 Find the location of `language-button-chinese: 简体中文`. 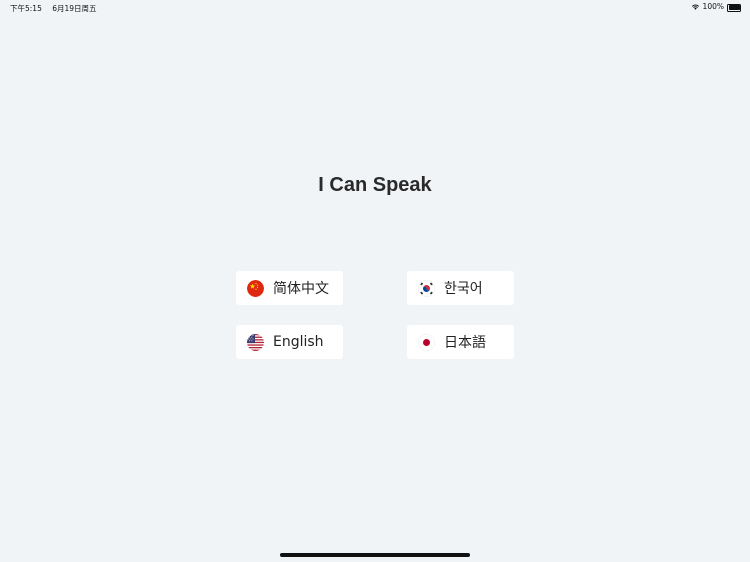

language-button-chinese: 简体中文 is located at coordinates (289, 288).